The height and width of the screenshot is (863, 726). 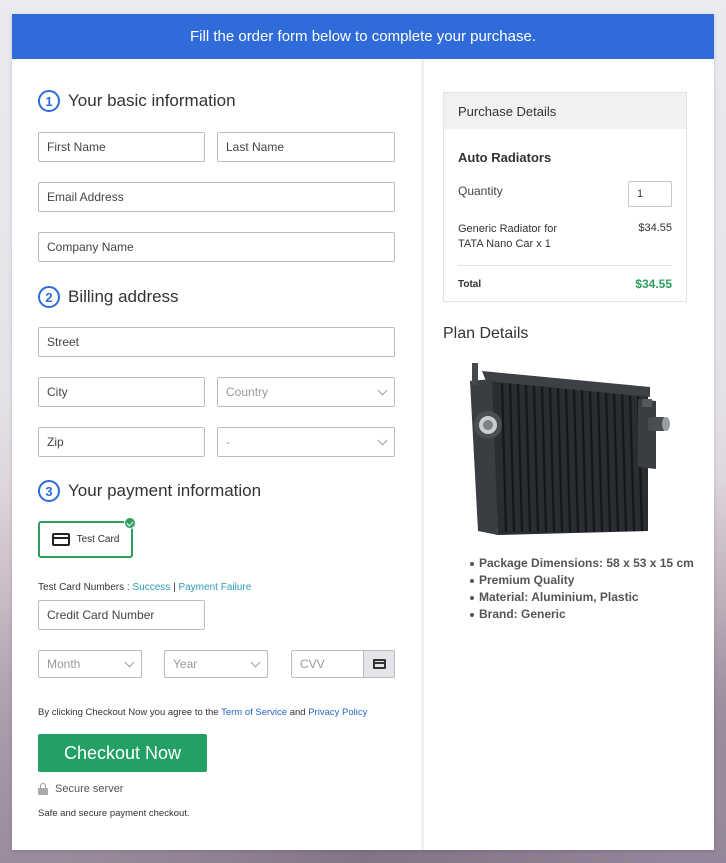 What do you see at coordinates (565, 111) in the screenshot?
I see `purchase-details-header: Purchase Details` at bounding box center [565, 111].